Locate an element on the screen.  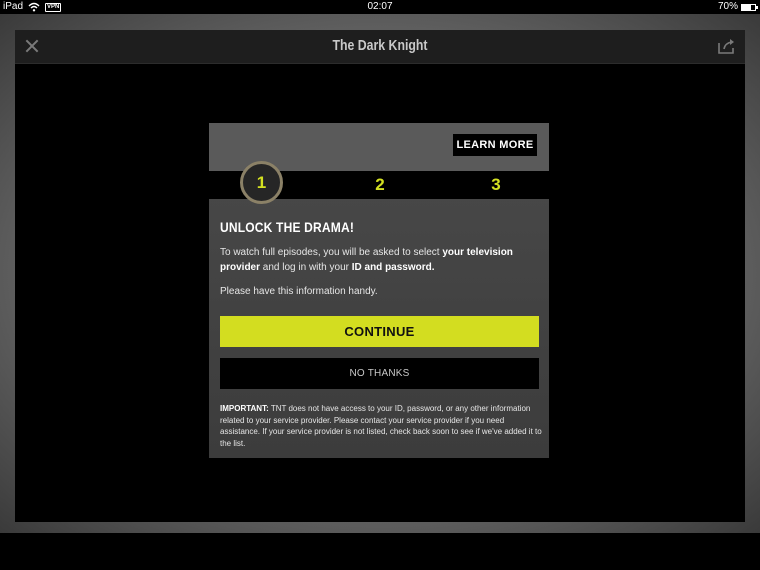
battery-percent: 70% is located at coordinates (727, 6).